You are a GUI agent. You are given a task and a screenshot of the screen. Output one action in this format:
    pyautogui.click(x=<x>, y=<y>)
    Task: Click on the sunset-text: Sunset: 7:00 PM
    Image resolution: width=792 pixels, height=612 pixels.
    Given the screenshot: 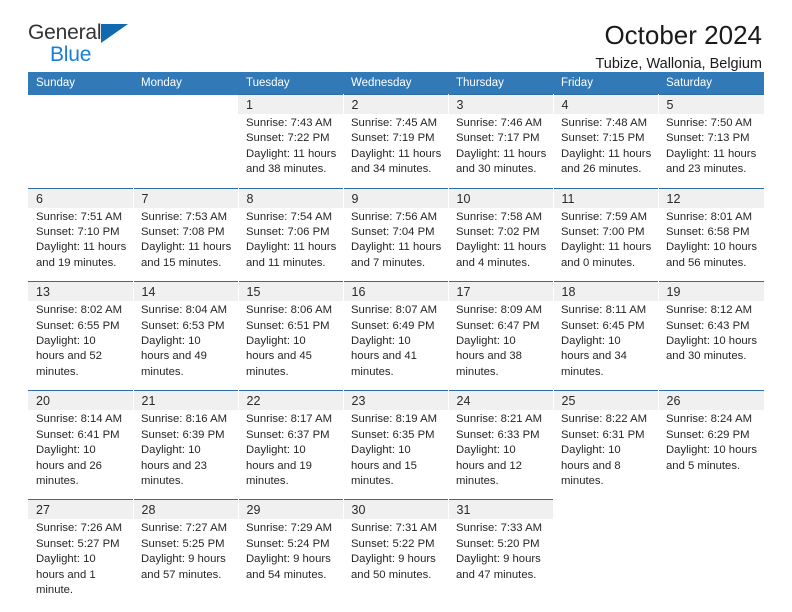 What is the action you would take?
    pyautogui.click(x=603, y=232)
    